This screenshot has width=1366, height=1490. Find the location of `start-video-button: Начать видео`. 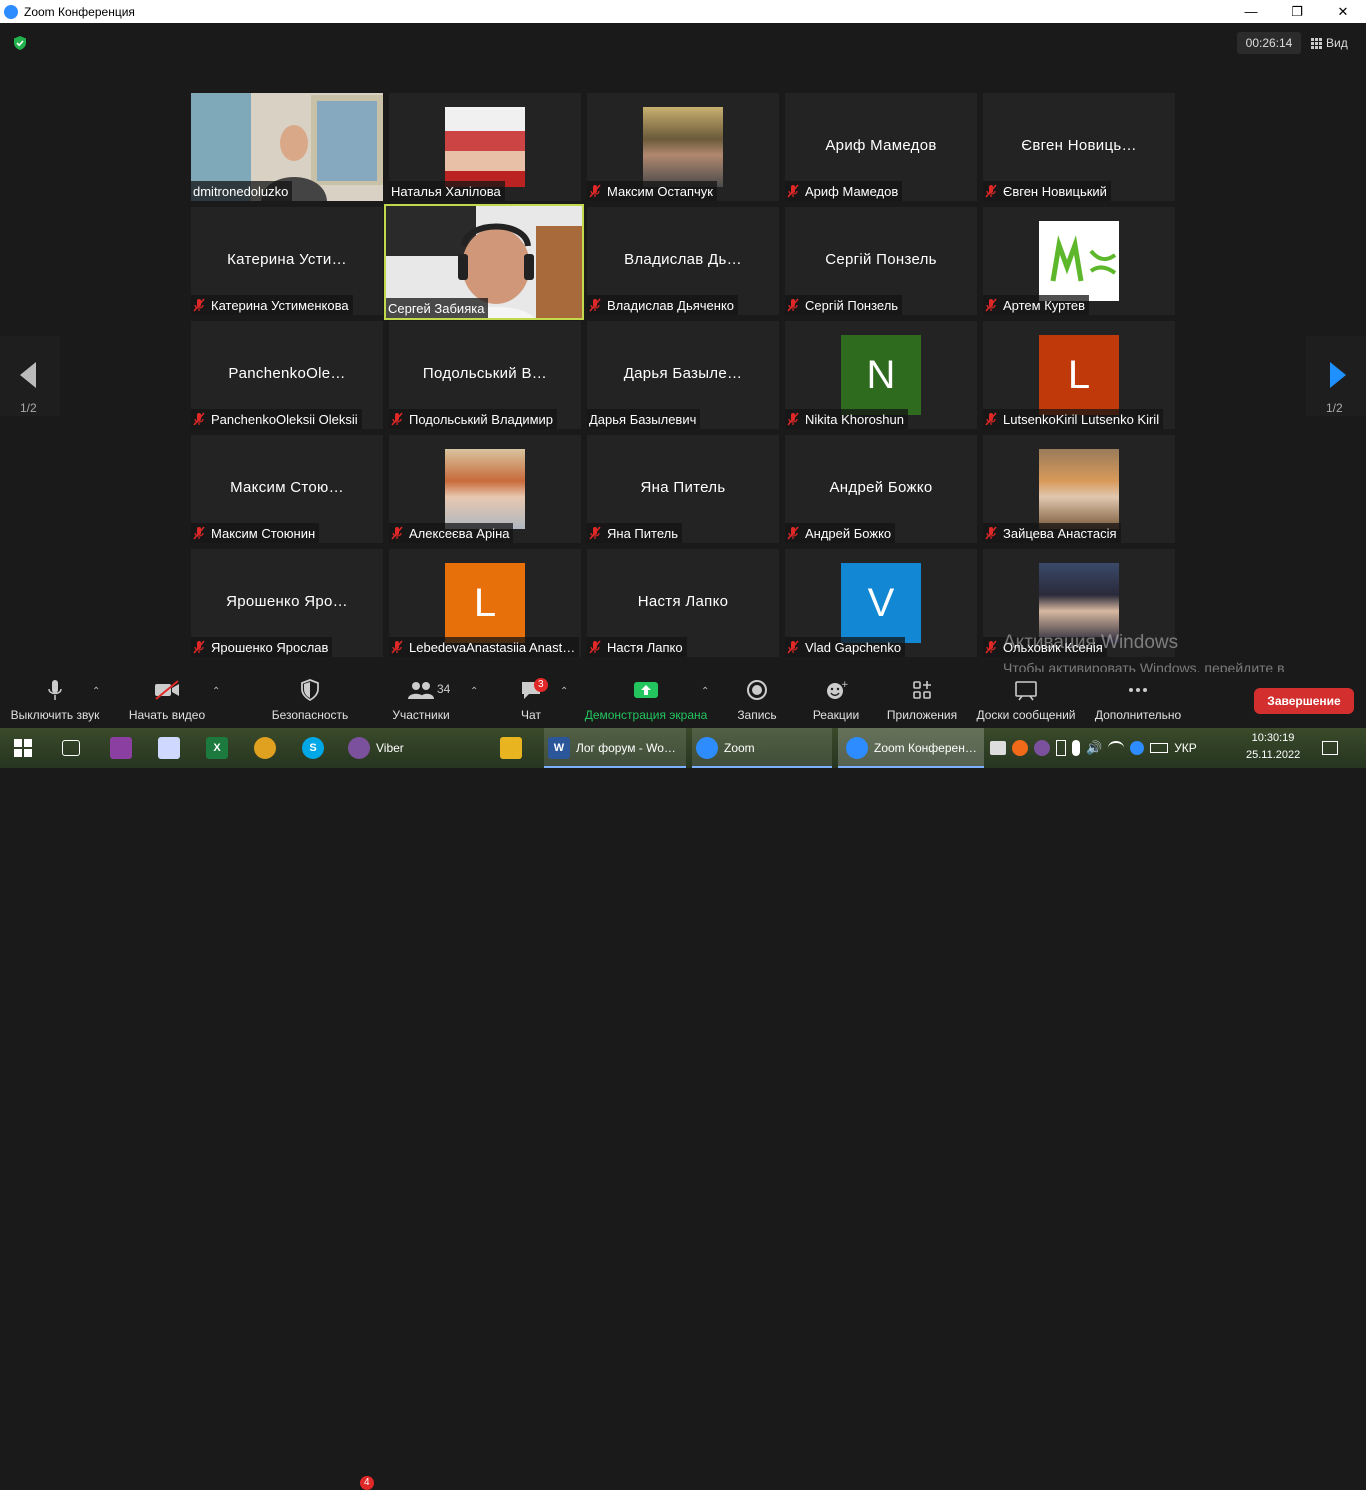

start-video-button: Начать видео is located at coordinates (167, 700).